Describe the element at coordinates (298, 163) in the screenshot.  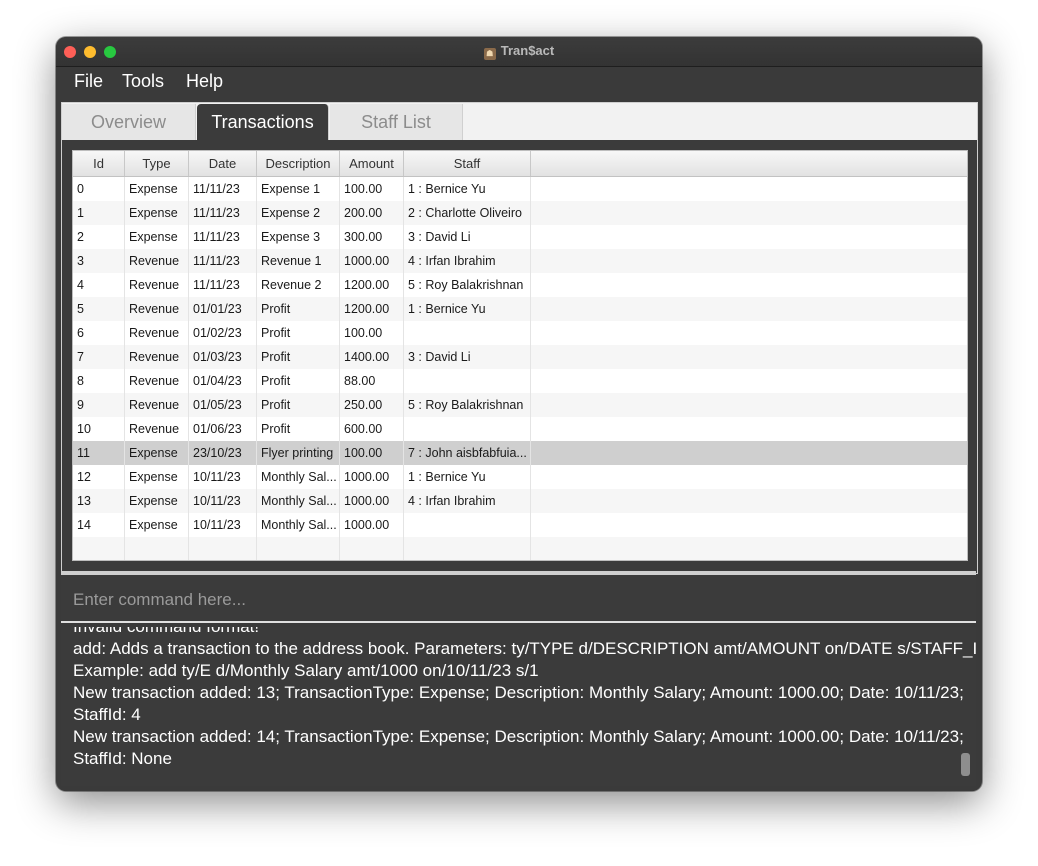
I see `column-header-description: Description` at that location.